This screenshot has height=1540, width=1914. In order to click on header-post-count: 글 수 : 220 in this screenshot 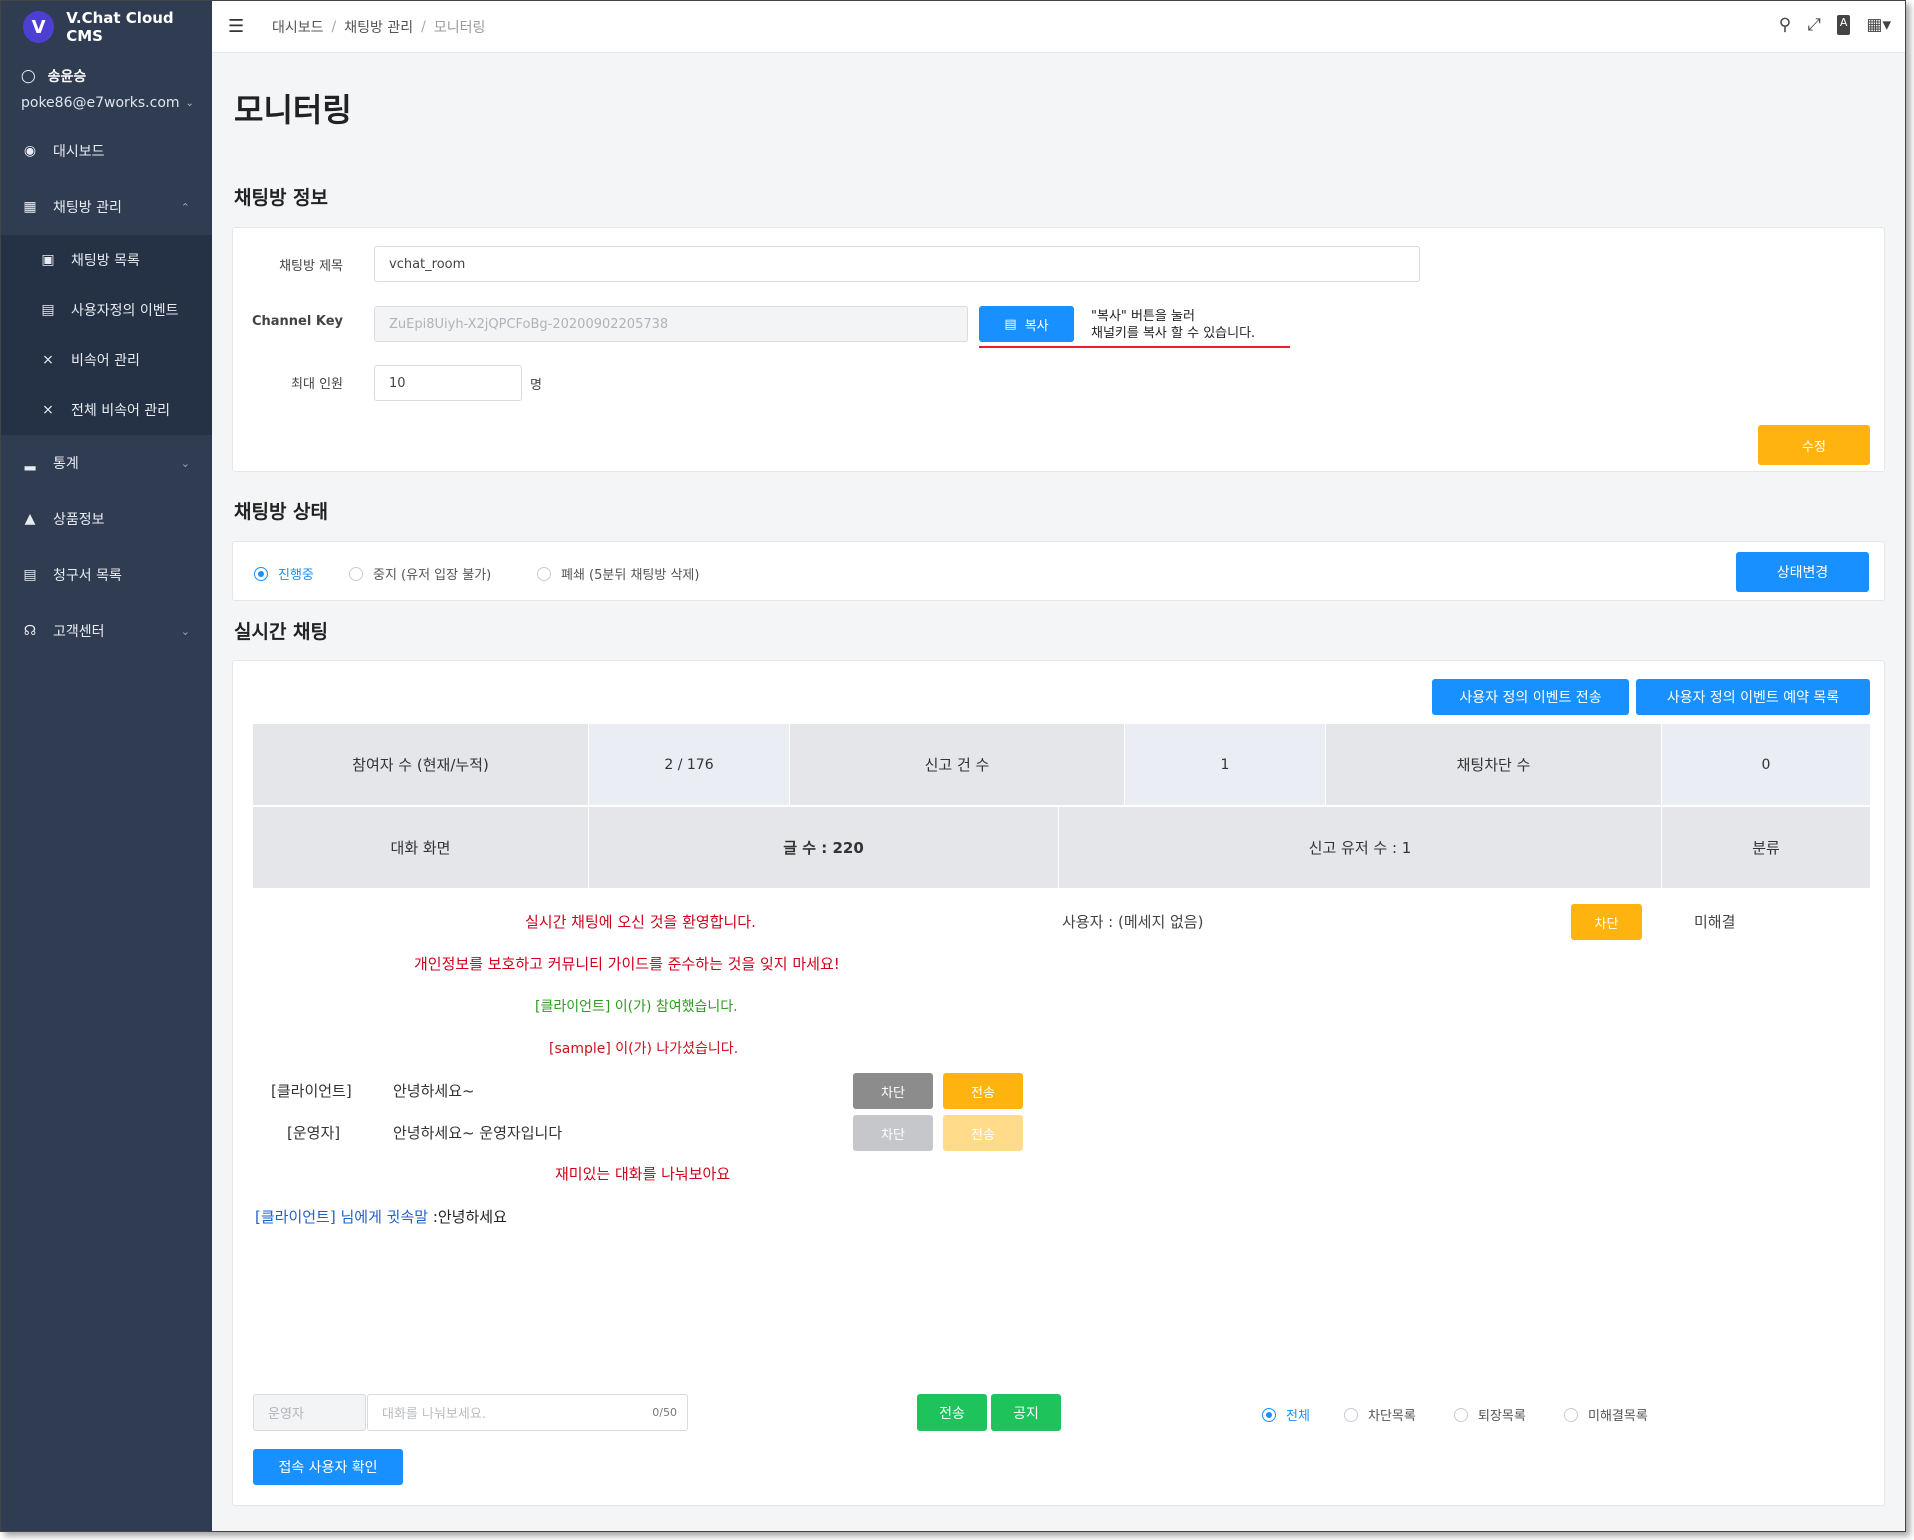, I will do `click(823, 847)`.